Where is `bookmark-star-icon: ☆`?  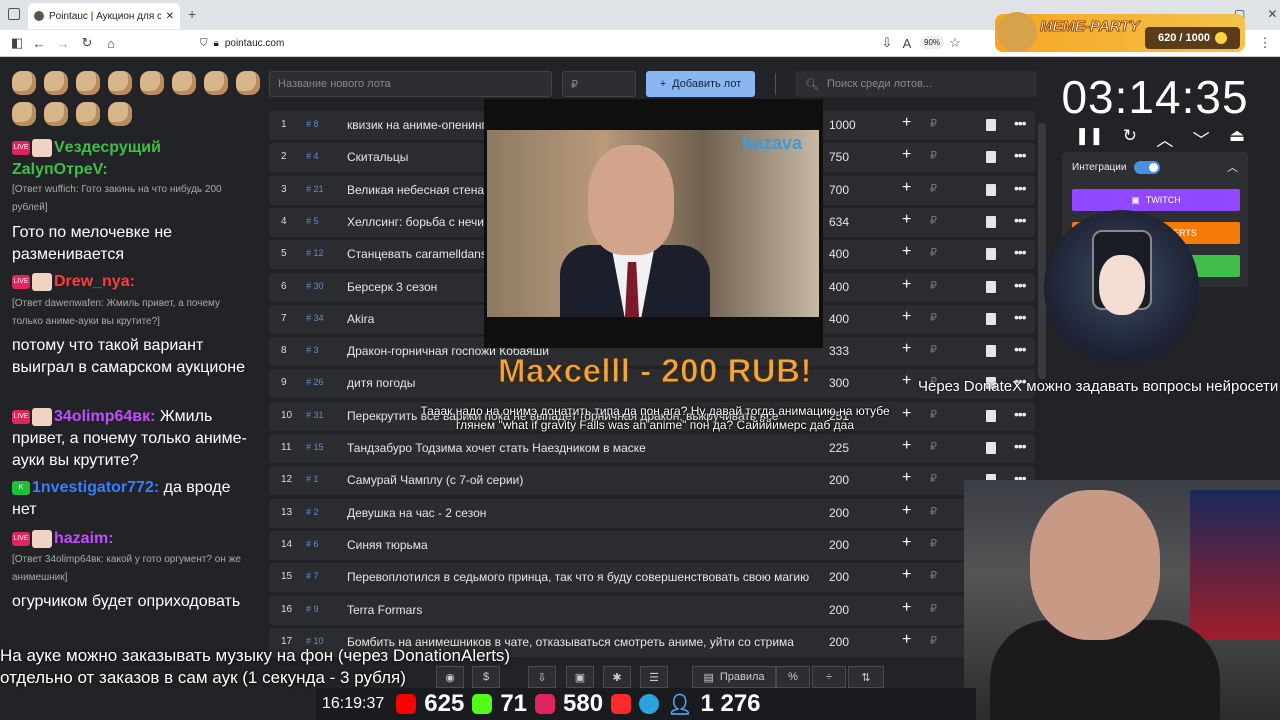
bookmark-star-icon: ☆ is located at coordinates (955, 43).